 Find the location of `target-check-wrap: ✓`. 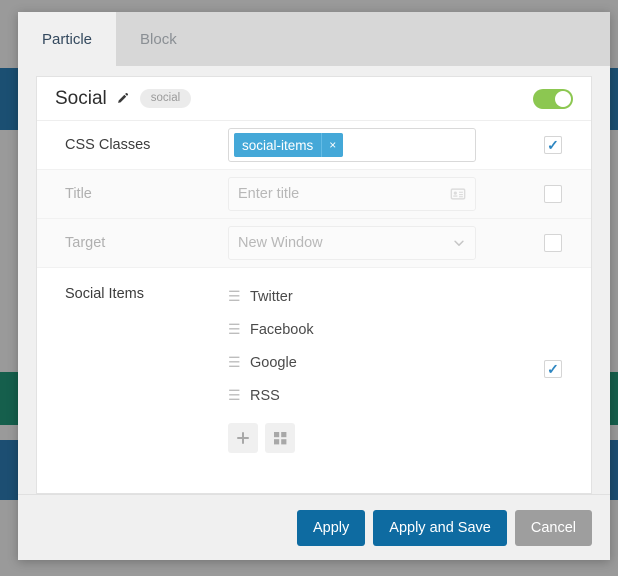

target-check-wrap: ✓ is located at coordinates (553, 243).